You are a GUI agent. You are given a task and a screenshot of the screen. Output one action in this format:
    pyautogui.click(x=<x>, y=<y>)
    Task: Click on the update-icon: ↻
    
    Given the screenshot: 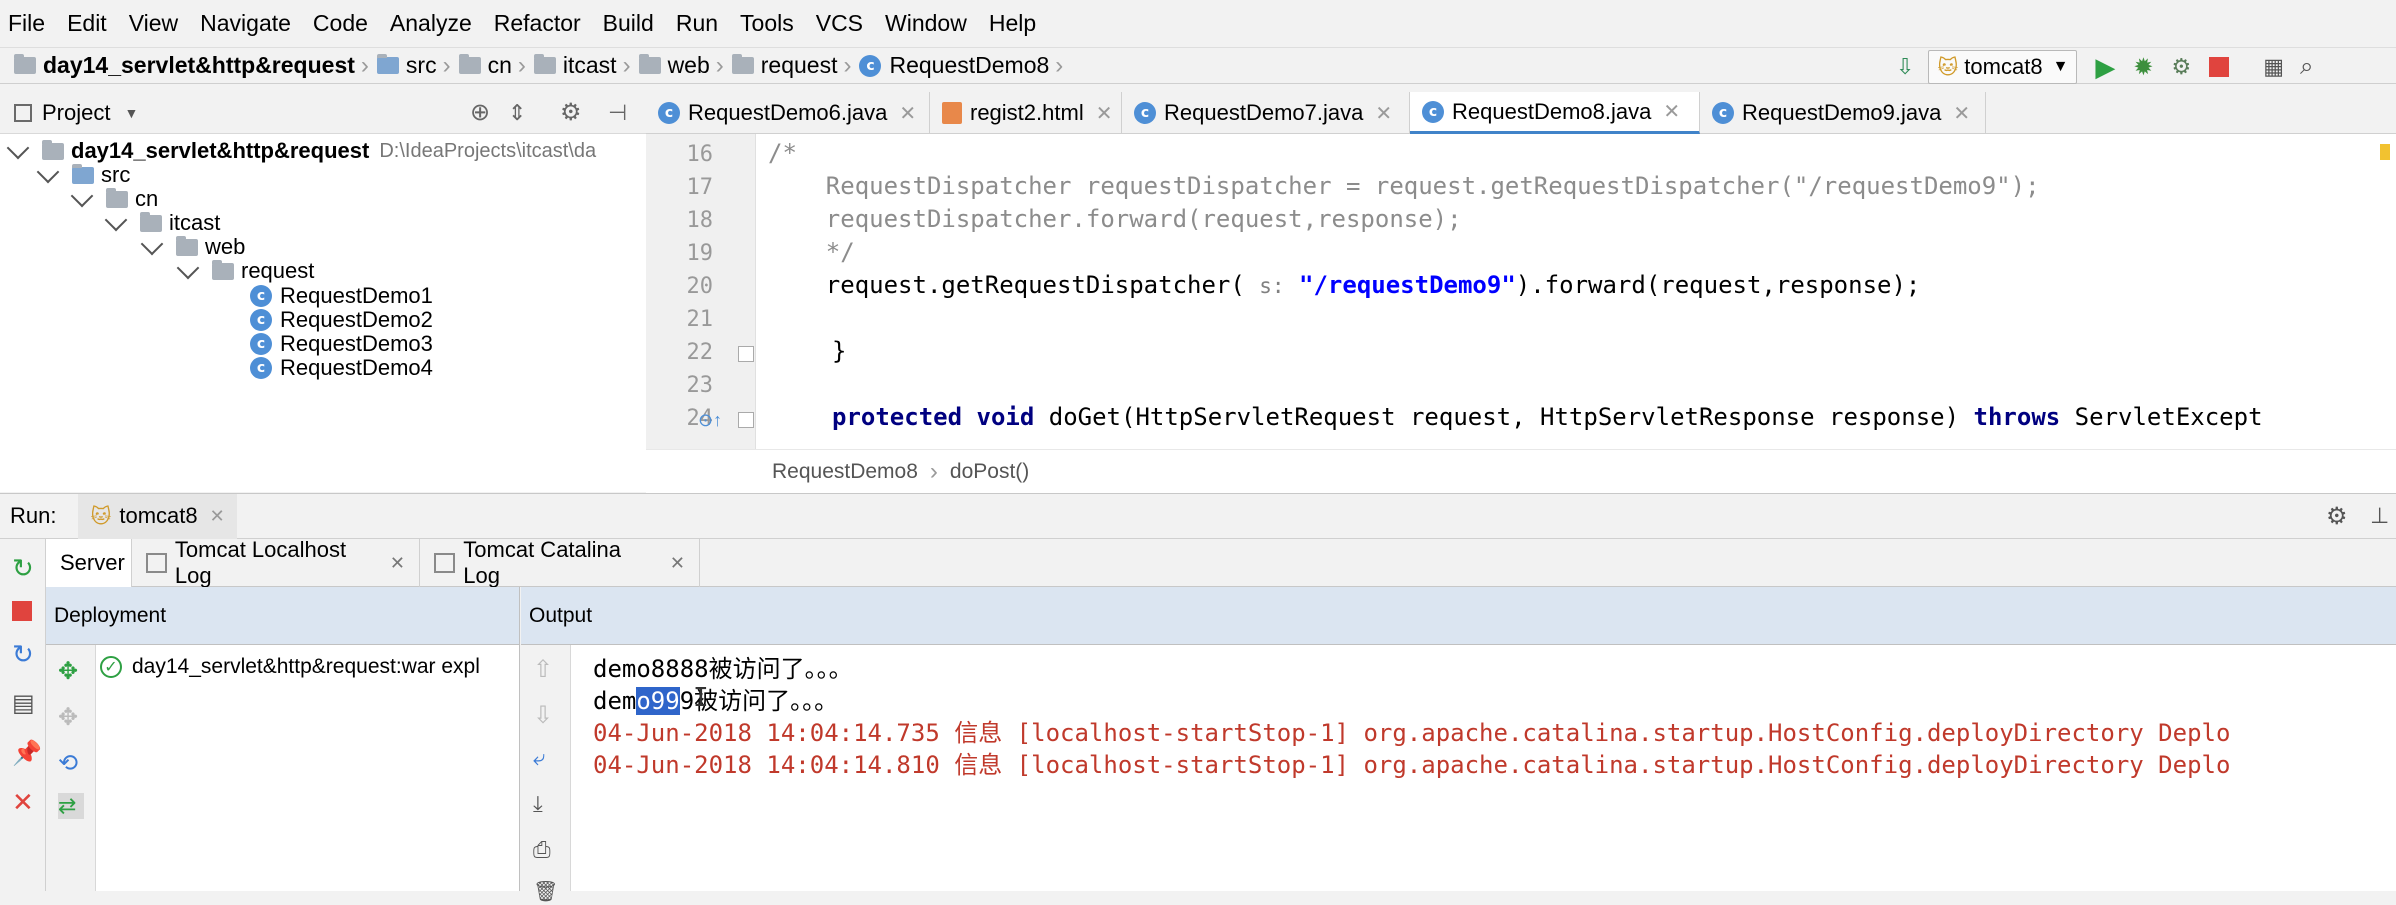 What is the action you would take?
    pyautogui.click(x=25, y=654)
    